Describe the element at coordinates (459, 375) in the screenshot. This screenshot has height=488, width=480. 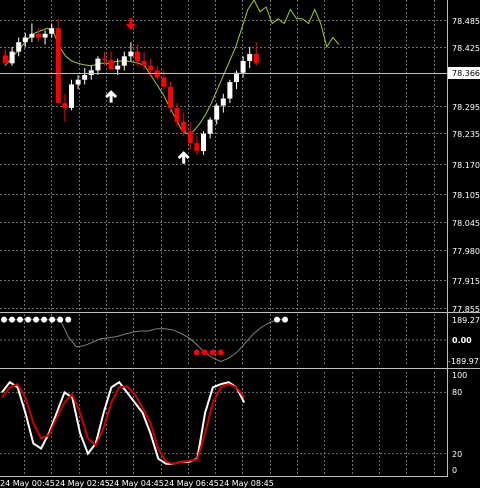
I see `stoch-tick: 100` at that location.